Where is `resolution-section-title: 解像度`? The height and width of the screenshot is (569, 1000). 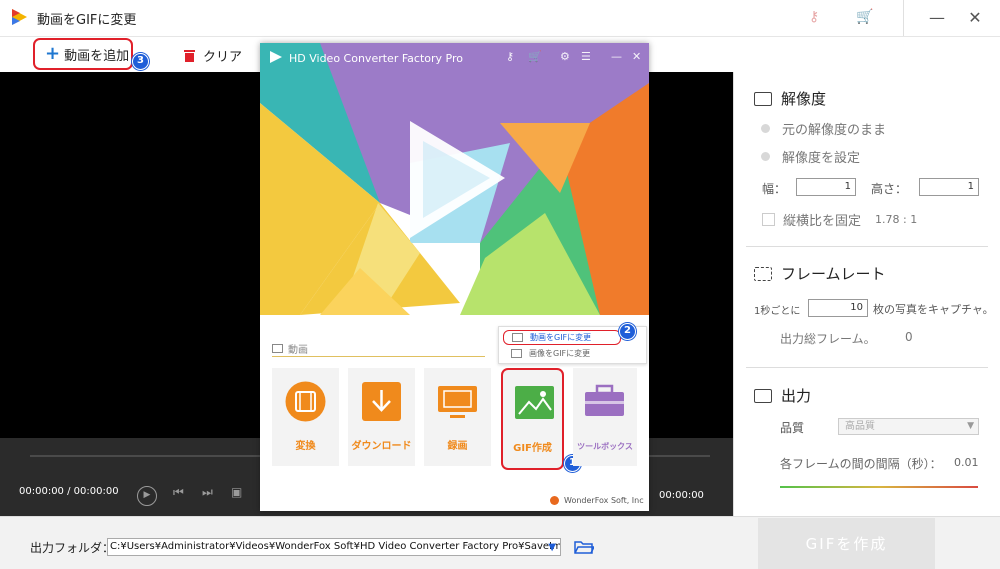
resolution-section-title: 解像度 is located at coordinates (790, 98).